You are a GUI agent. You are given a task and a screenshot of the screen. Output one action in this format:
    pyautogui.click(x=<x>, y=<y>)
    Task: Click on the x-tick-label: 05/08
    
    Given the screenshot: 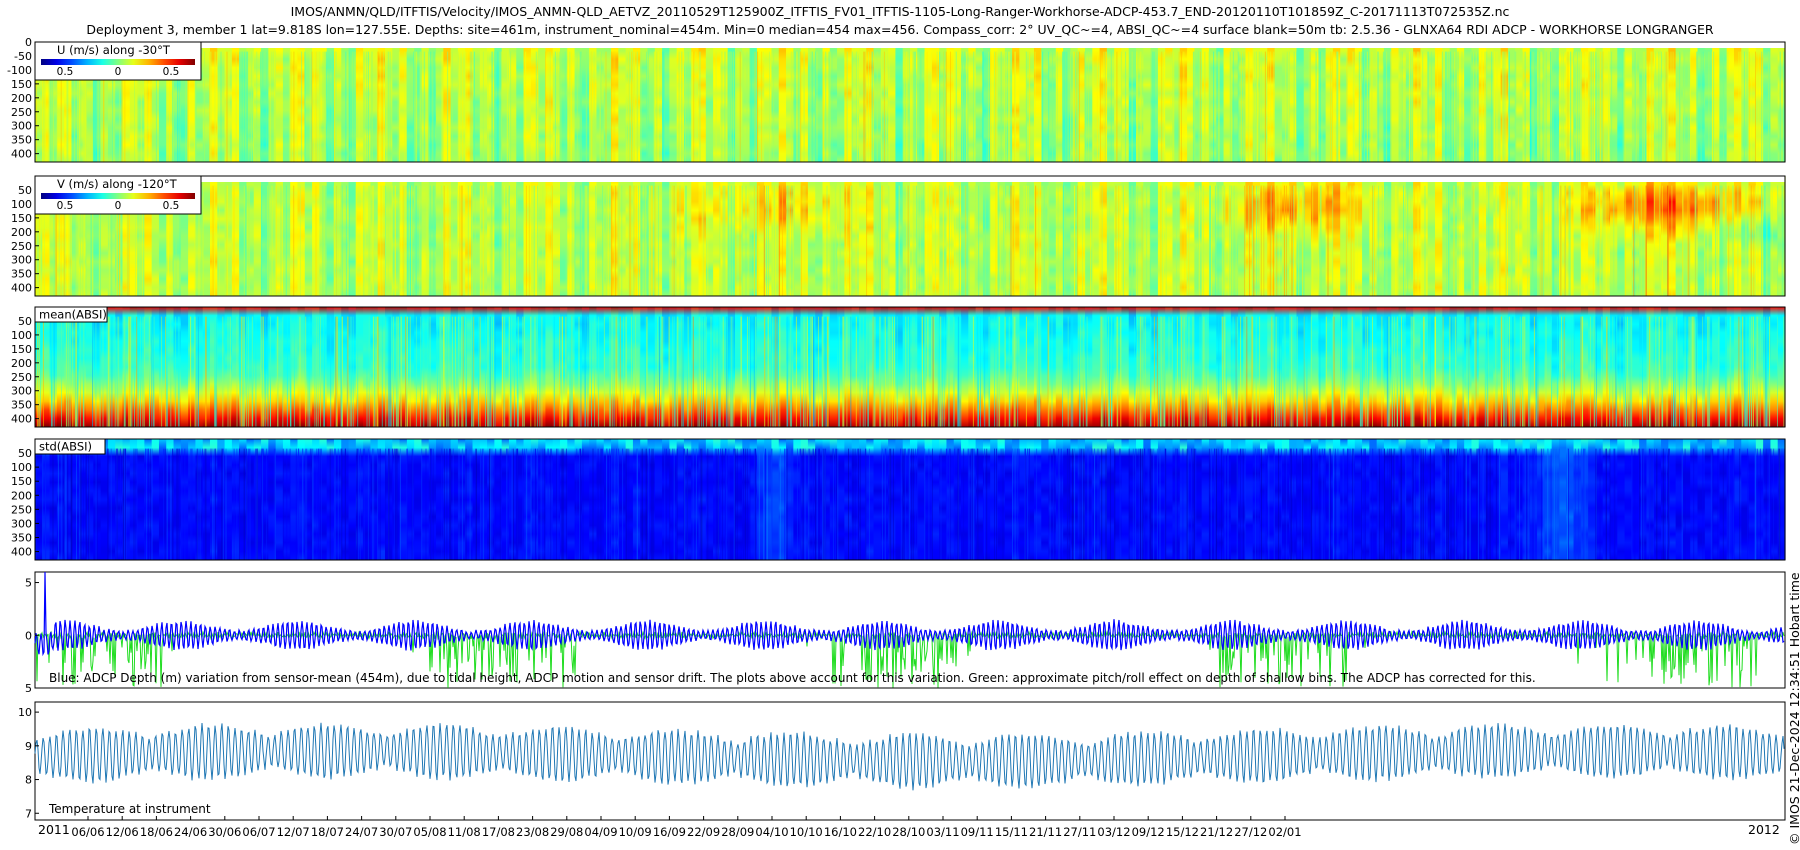 What is the action you would take?
    pyautogui.click(x=429, y=832)
    